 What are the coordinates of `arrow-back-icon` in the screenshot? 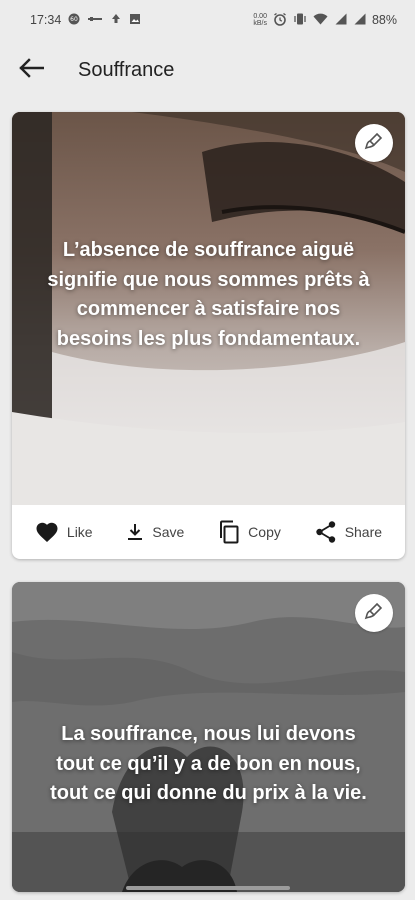 It's located at (31, 70).